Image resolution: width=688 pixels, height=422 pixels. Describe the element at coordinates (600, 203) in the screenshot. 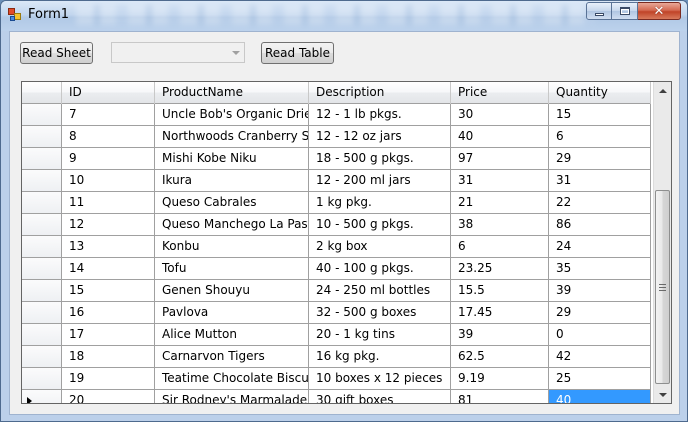

I see `cell-quantity: 22` at that location.